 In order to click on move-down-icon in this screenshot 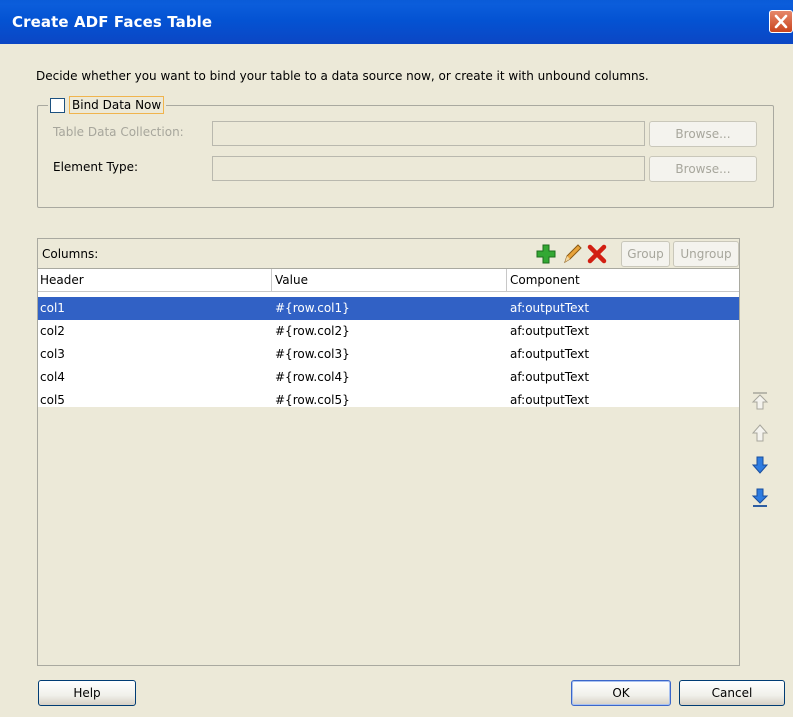, I will do `click(760, 465)`.